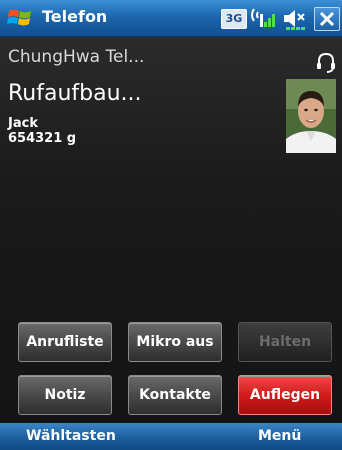 The image size is (342, 450). What do you see at coordinates (42, 138) in the screenshot?
I see `contact-number: 654321 g` at bounding box center [42, 138].